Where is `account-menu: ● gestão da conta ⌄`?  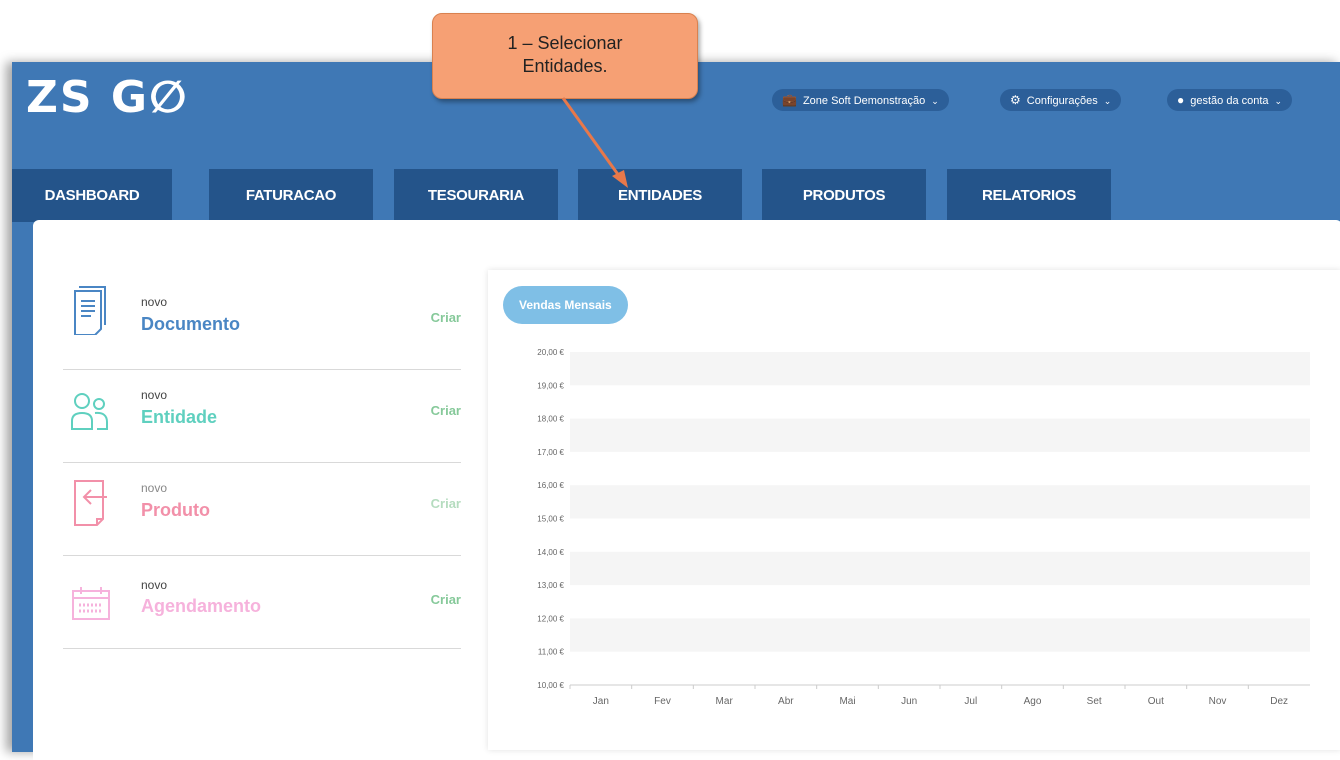 account-menu: ● gestão da conta ⌄ is located at coordinates (1230, 100).